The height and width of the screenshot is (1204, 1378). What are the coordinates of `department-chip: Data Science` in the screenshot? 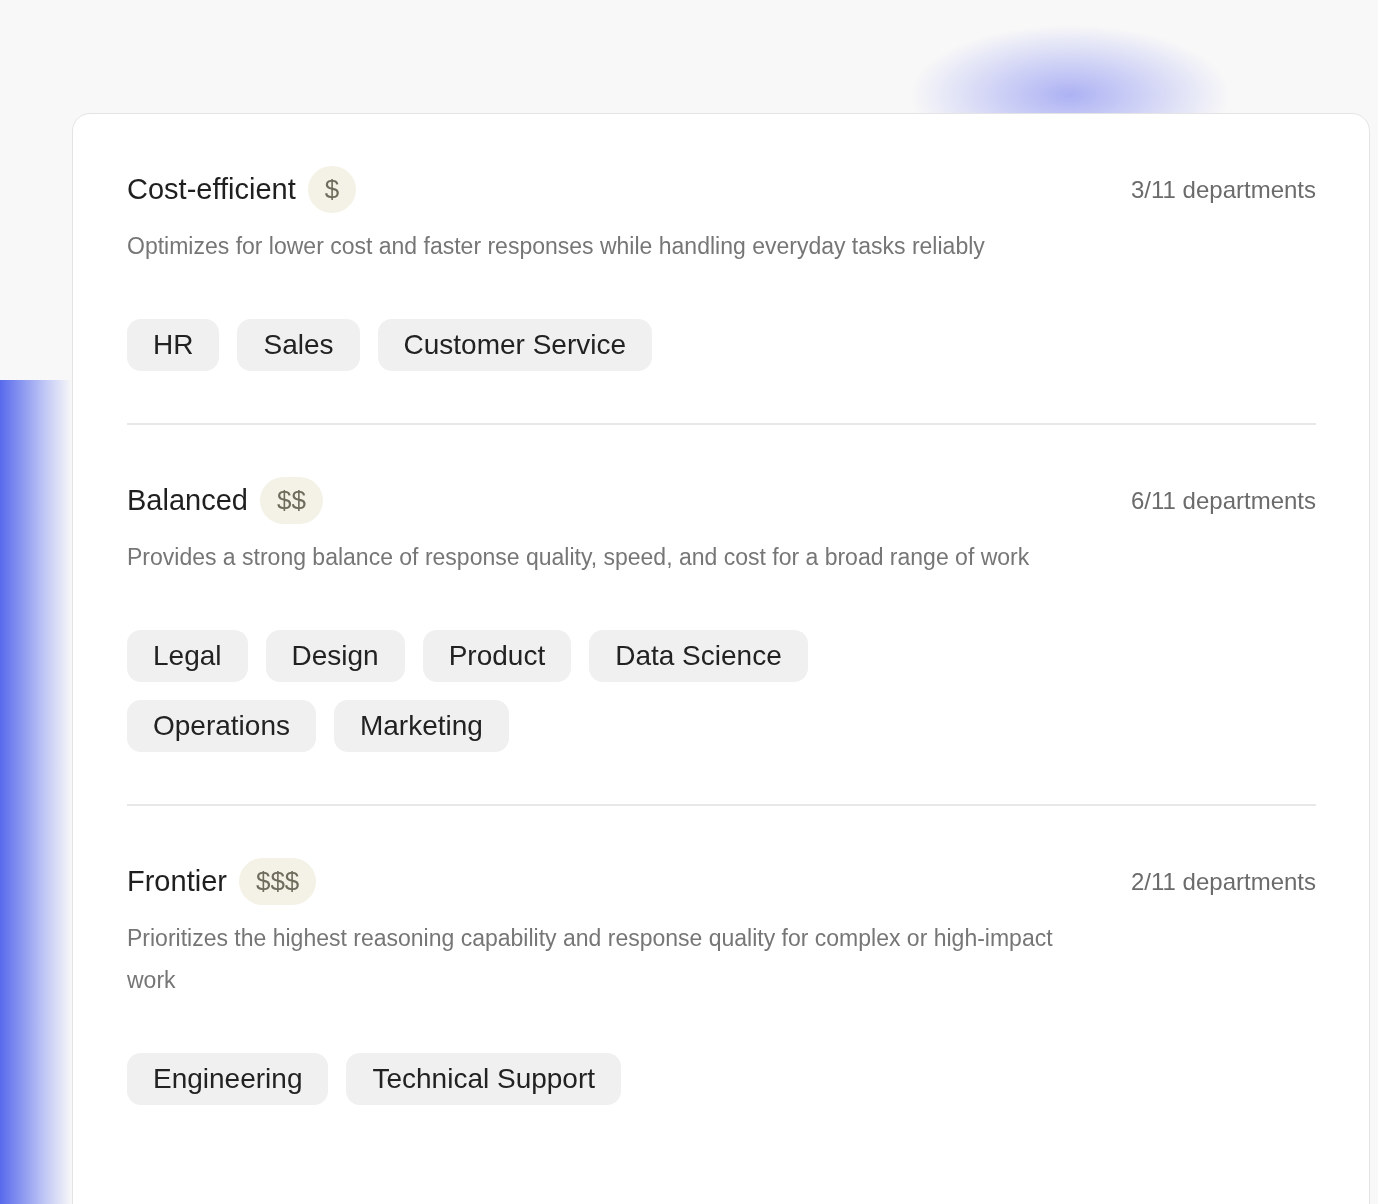 It's located at (698, 656).